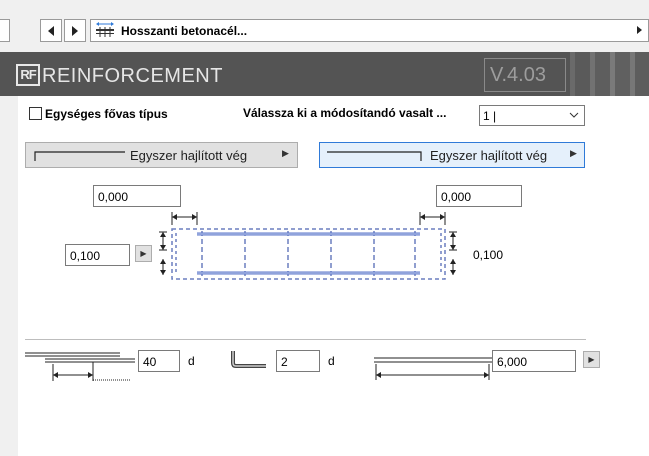  Describe the element at coordinates (305, 339) in the screenshot. I see `section-divider` at that location.